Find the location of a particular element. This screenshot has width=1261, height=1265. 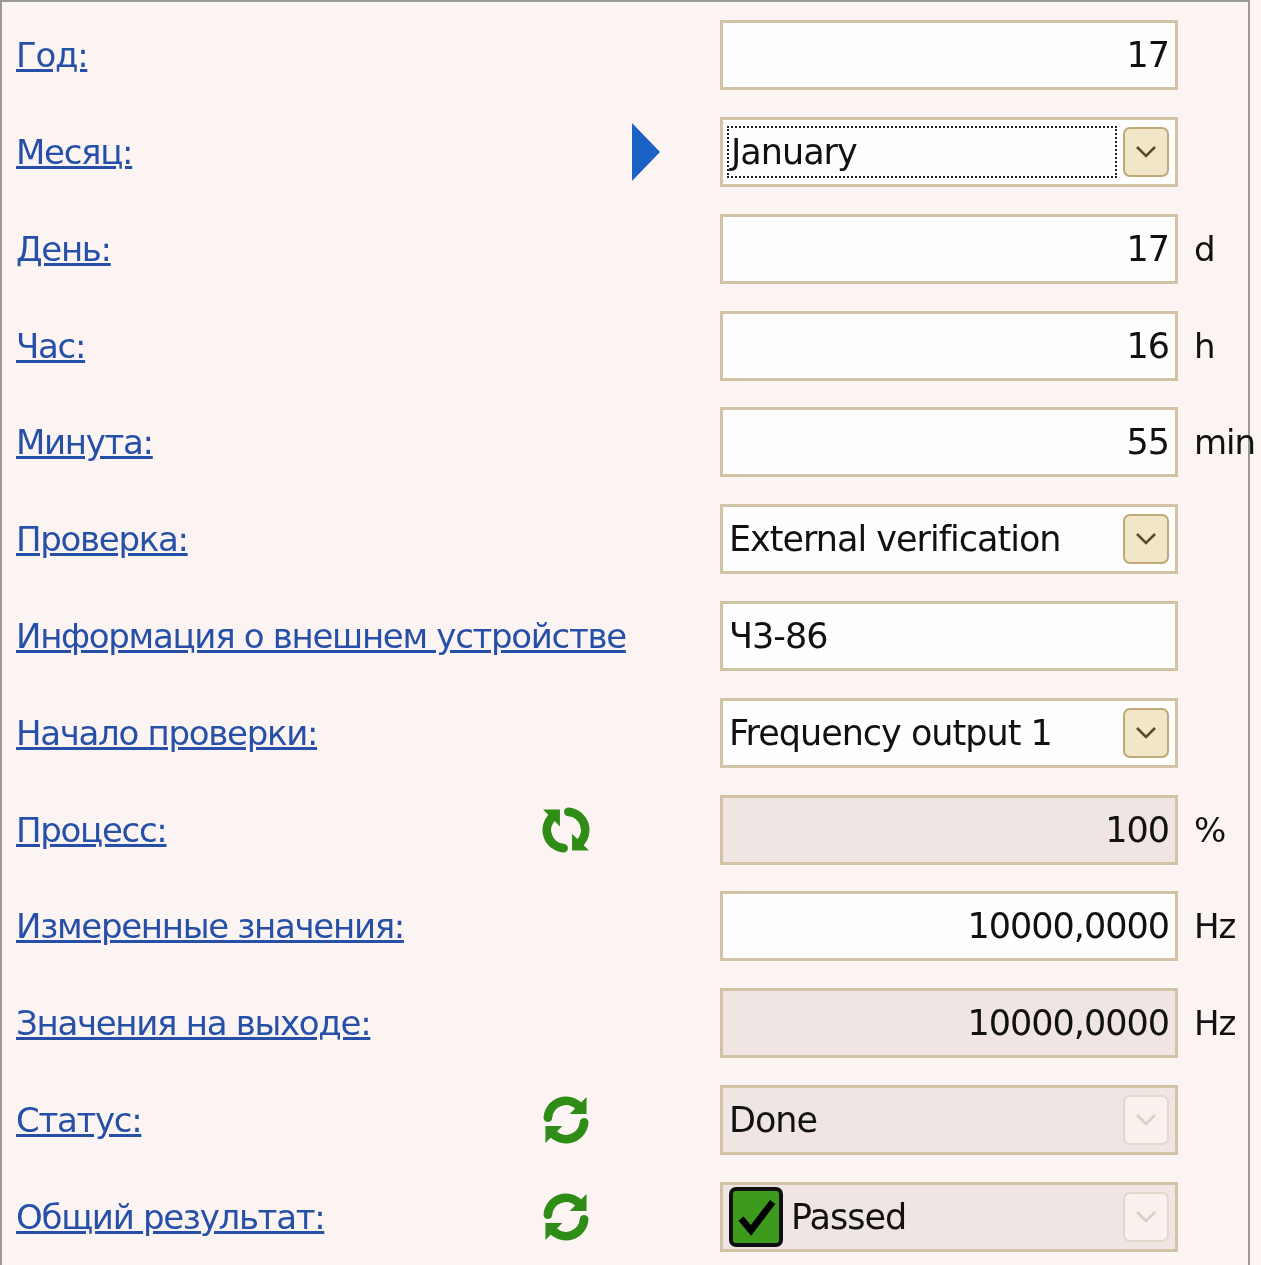

input-field: 16 is located at coordinates (949, 345).